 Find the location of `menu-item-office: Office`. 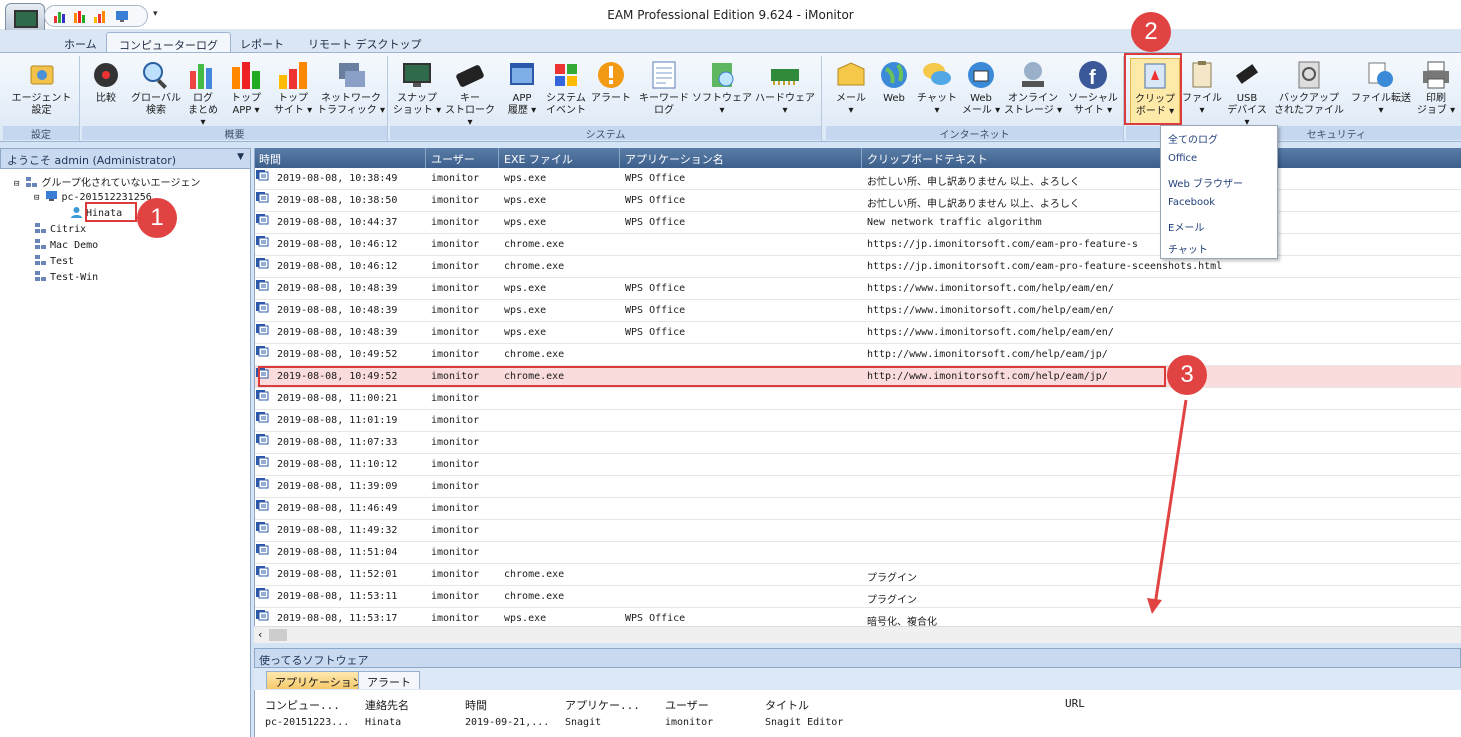

menu-item-office: Office is located at coordinates (1182, 158).